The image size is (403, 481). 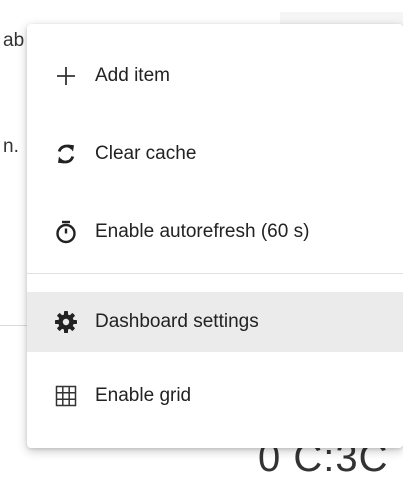 I want to click on plus-icon, so click(x=66, y=76).